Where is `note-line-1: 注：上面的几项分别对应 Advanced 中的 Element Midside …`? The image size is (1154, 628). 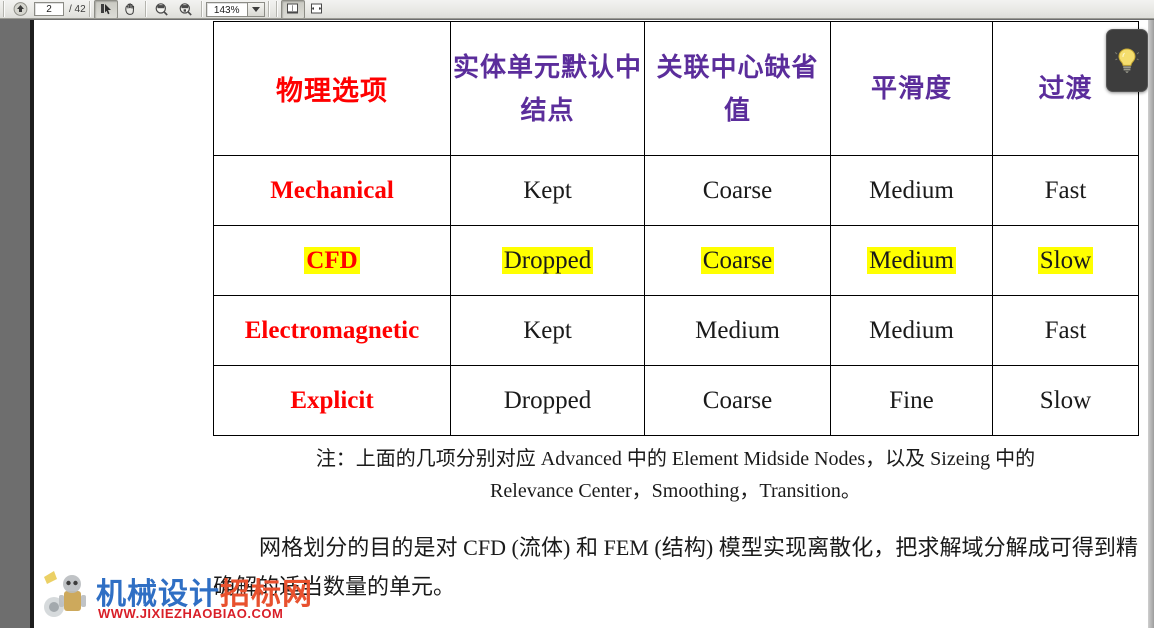
note-line-1: 注：上面的几项分别对应 Advanced 中的 Element Midside … is located at coordinates (675, 459).